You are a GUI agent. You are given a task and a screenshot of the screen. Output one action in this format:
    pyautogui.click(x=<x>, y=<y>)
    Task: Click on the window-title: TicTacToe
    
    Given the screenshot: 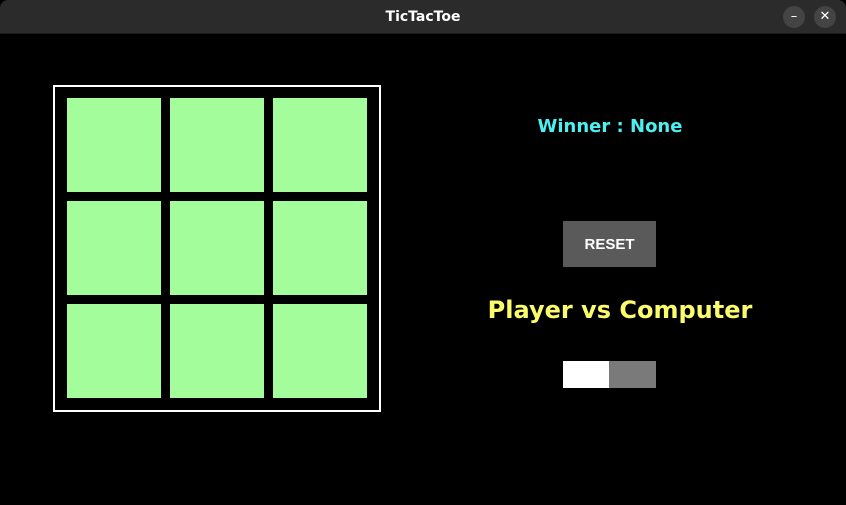 What is the action you would take?
    pyautogui.click(x=423, y=17)
    